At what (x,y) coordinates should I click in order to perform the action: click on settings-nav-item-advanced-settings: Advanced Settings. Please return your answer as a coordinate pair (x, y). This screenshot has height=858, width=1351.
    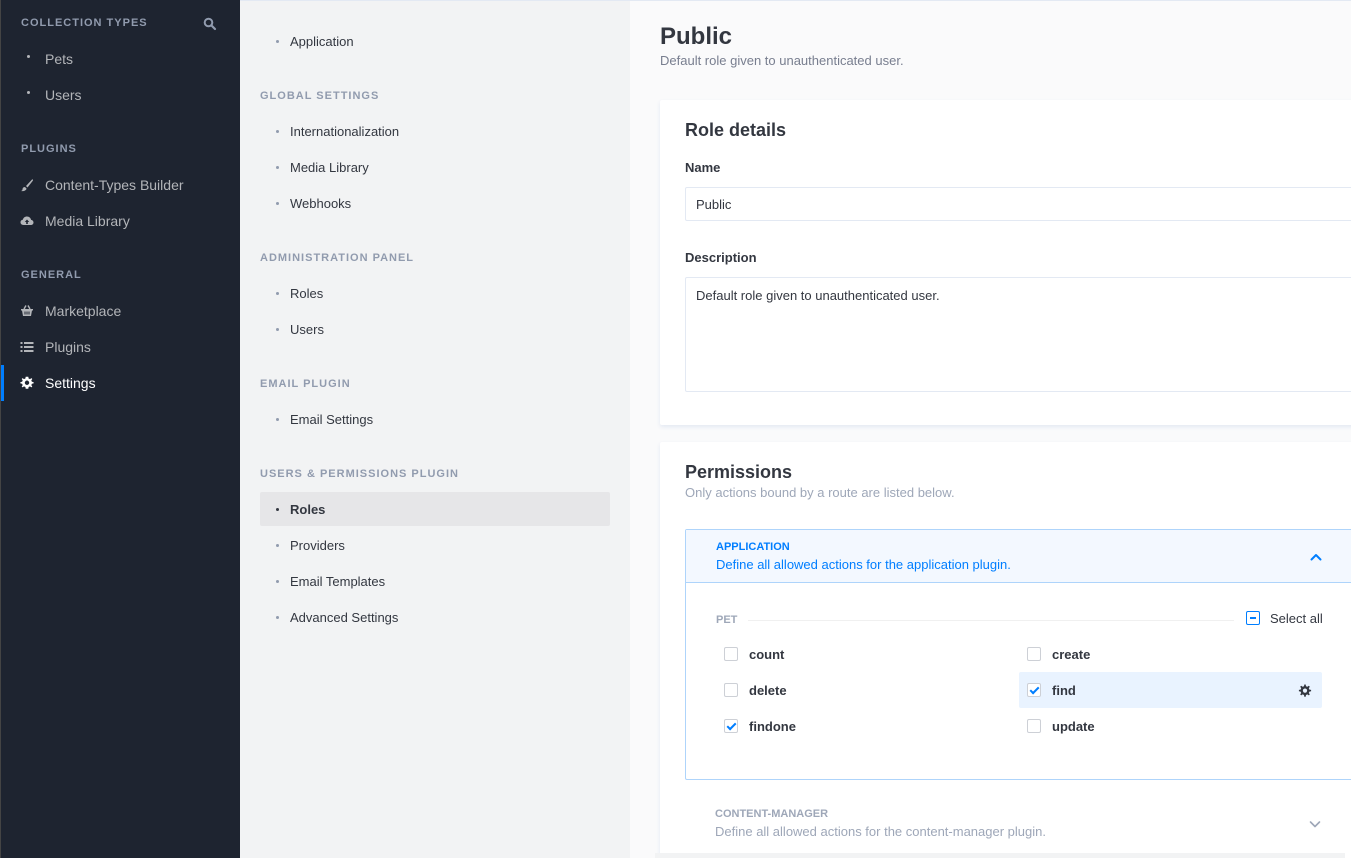
    Looking at the image, I should click on (435, 617).